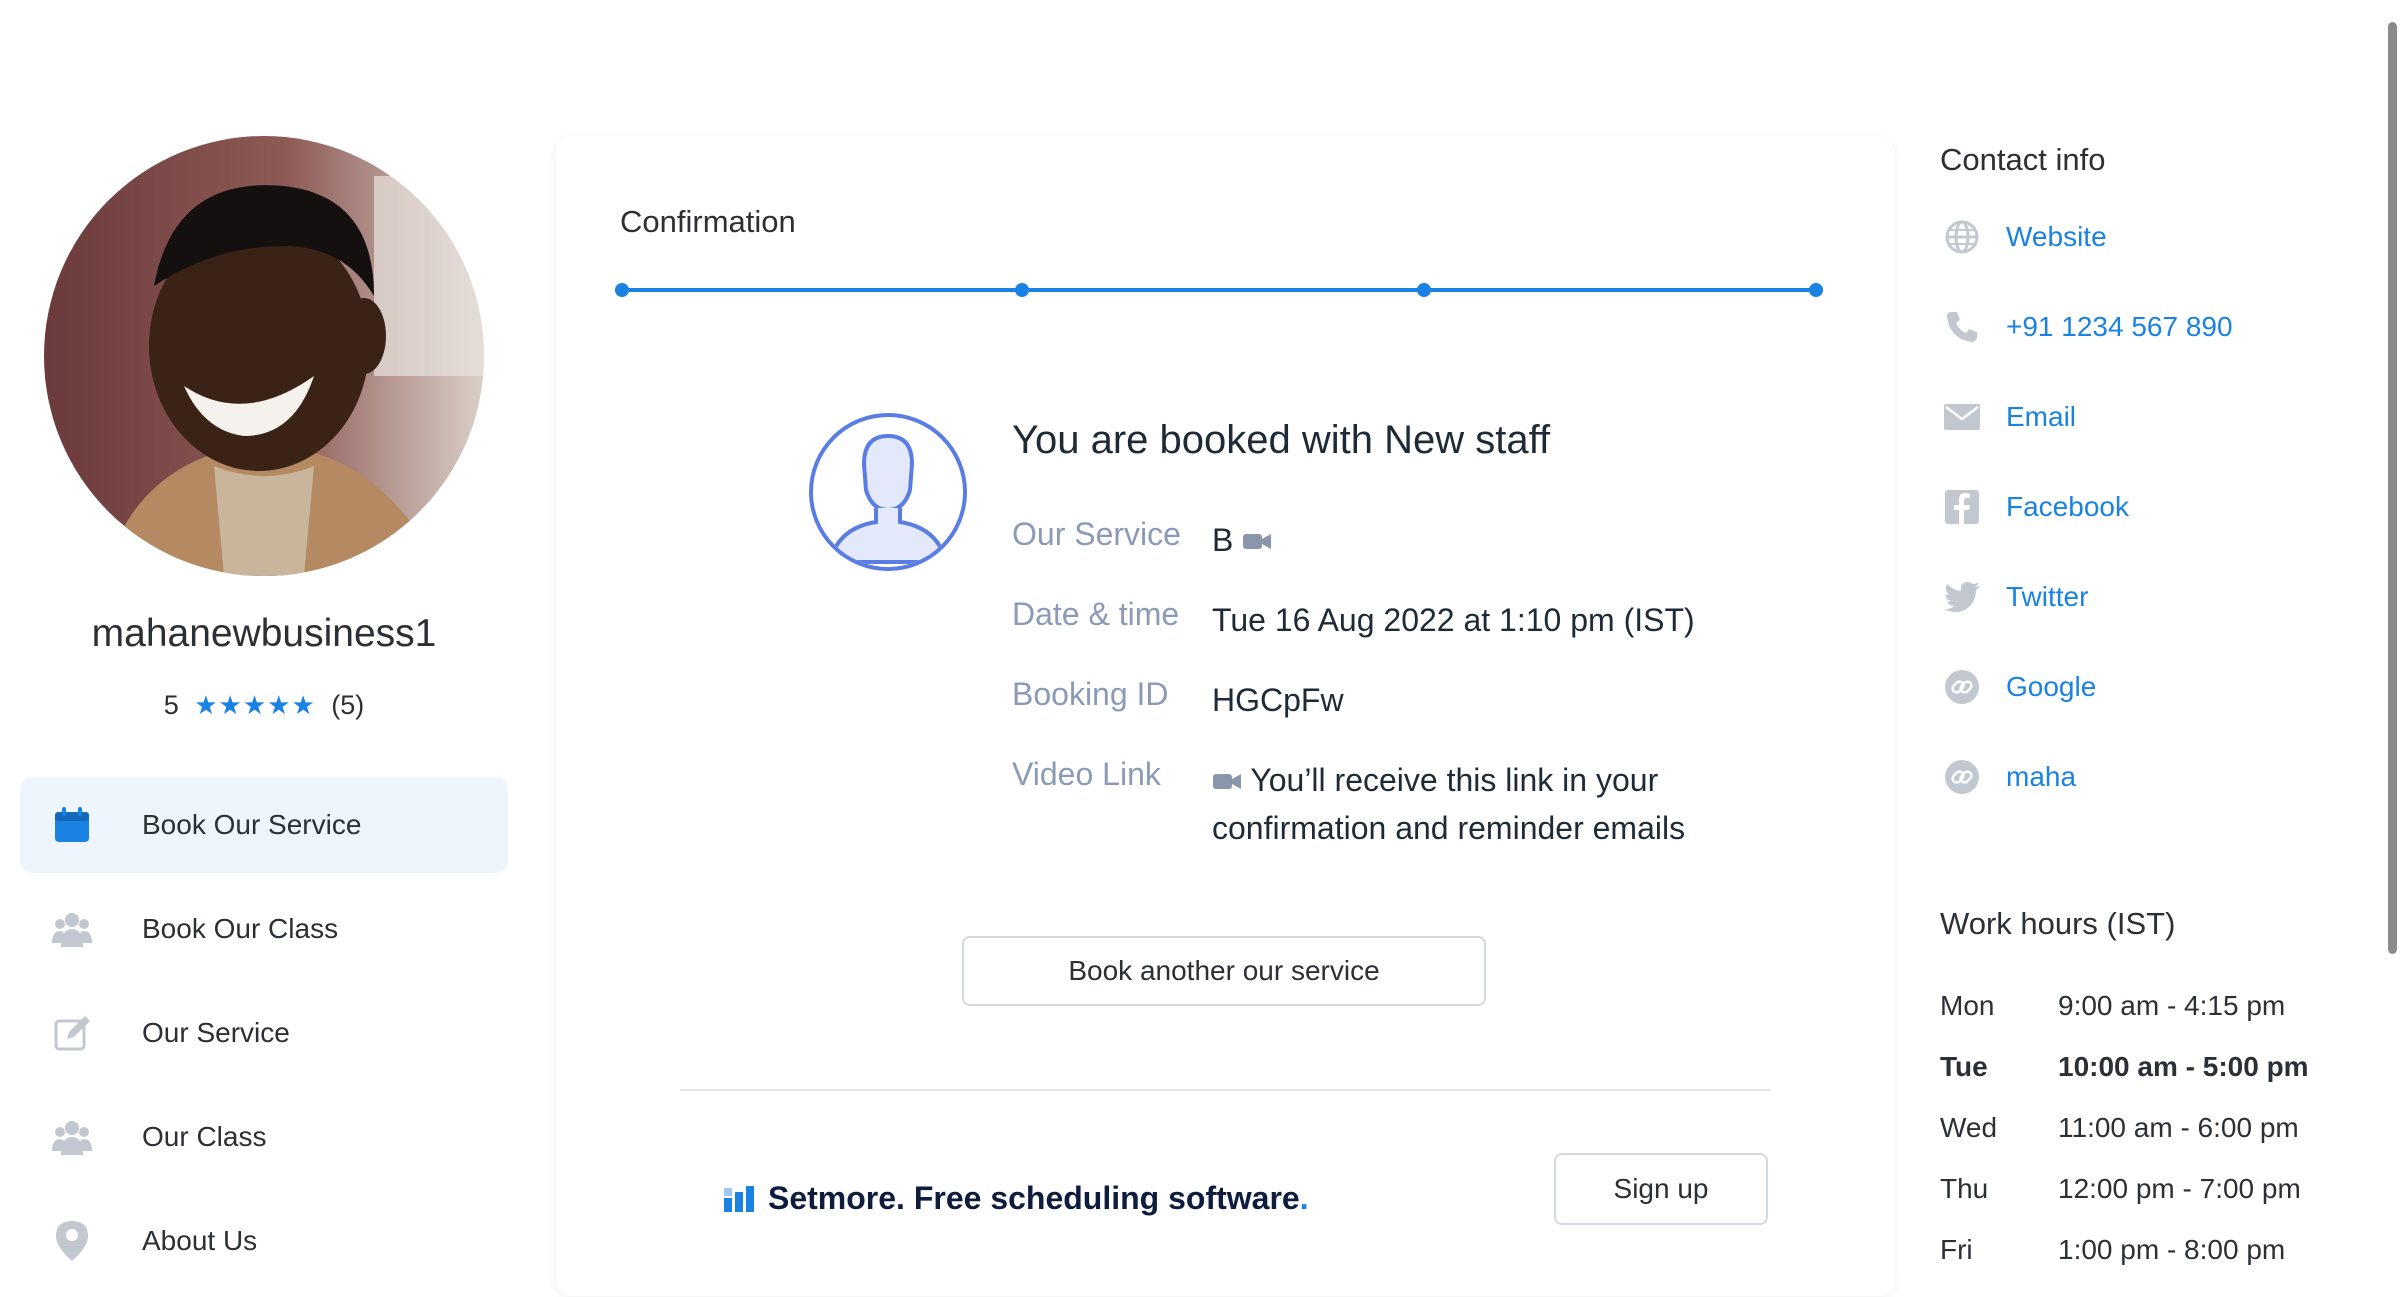 The image size is (2400, 1297). I want to click on confirmation-title: Confirmation, so click(708, 221).